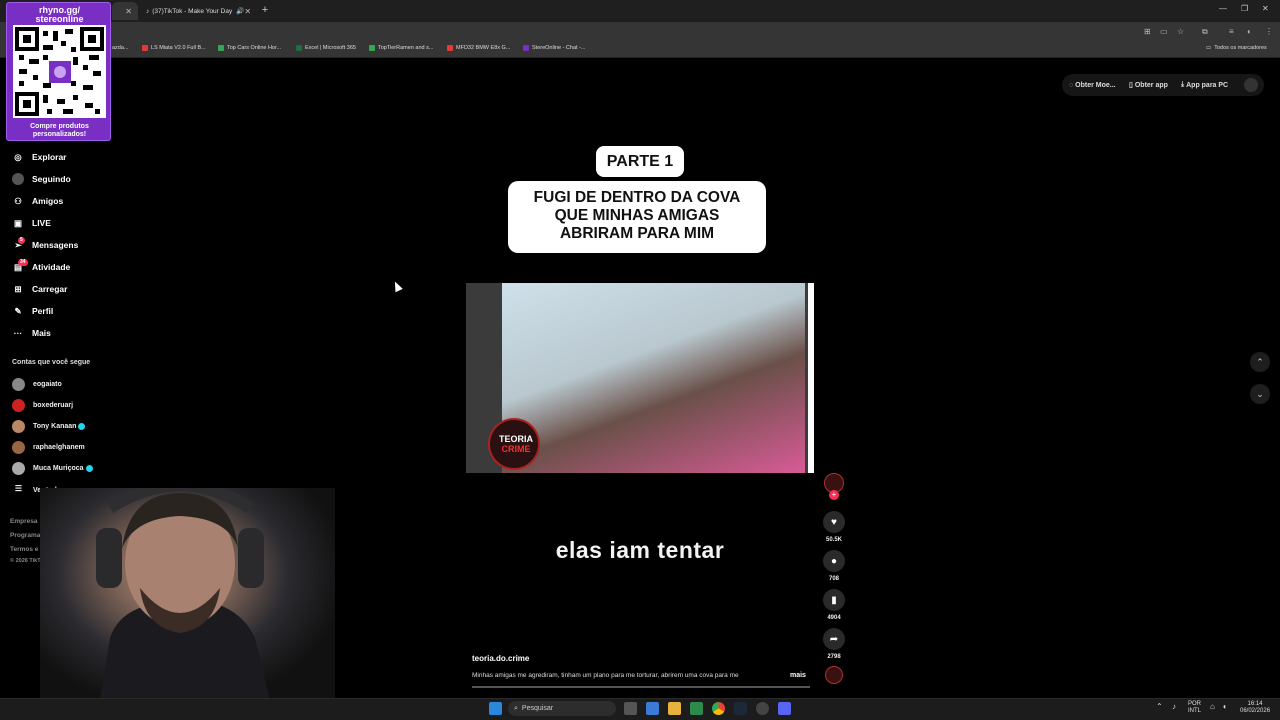 The height and width of the screenshot is (720, 1280). I want to click on footer-link-company: Empresa, so click(23, 521).